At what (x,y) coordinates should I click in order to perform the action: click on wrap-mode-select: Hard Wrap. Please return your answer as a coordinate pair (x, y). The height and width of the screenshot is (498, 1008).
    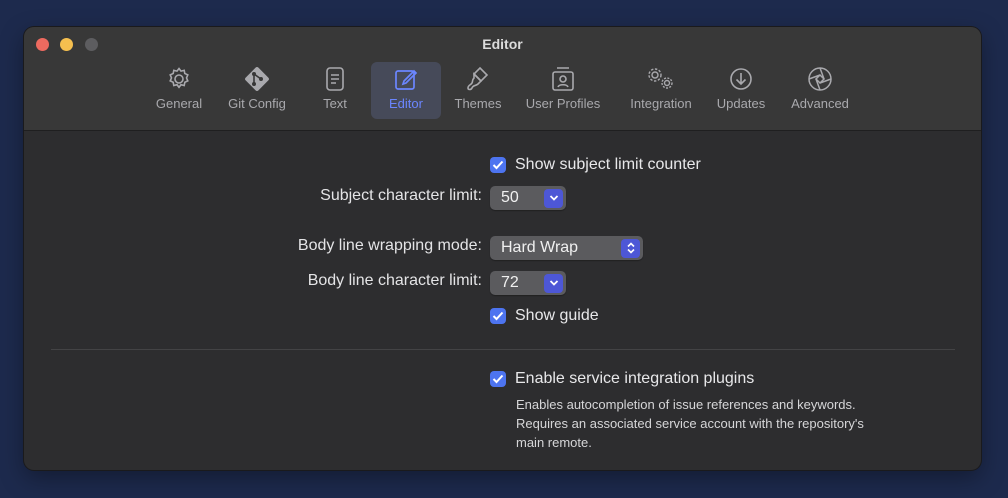
    Looking at the image, I should click on (566, 248).